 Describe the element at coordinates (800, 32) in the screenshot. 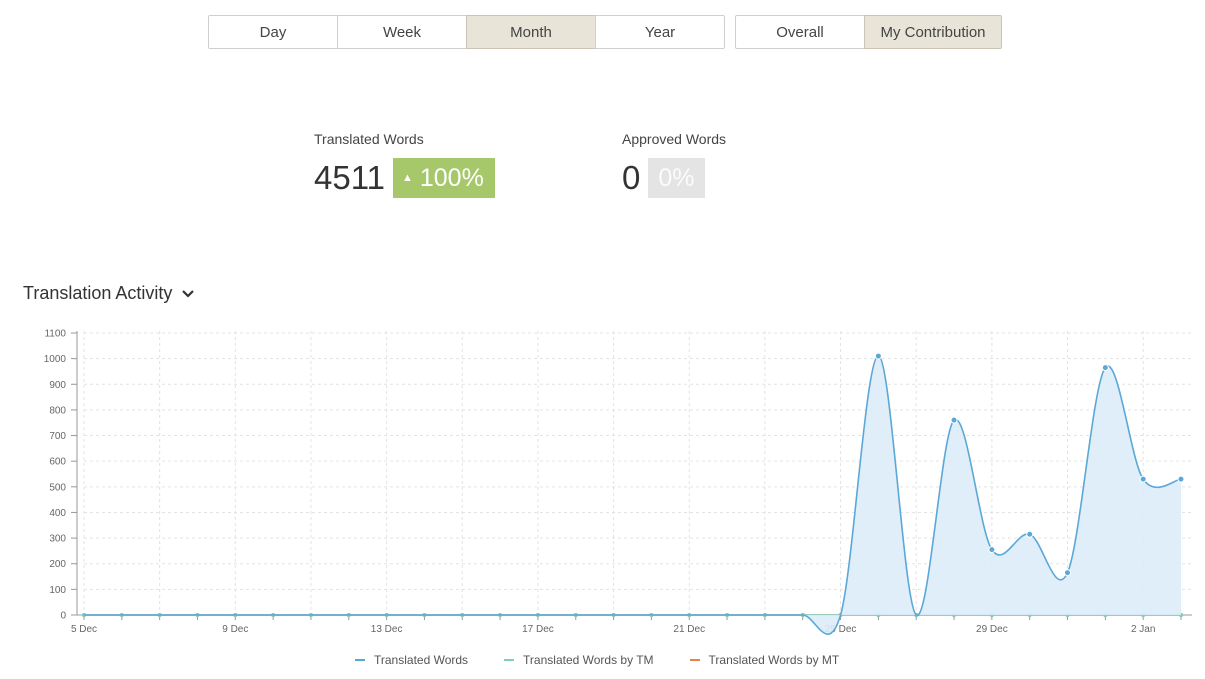

I see `tab-overall: Overall` at that location.